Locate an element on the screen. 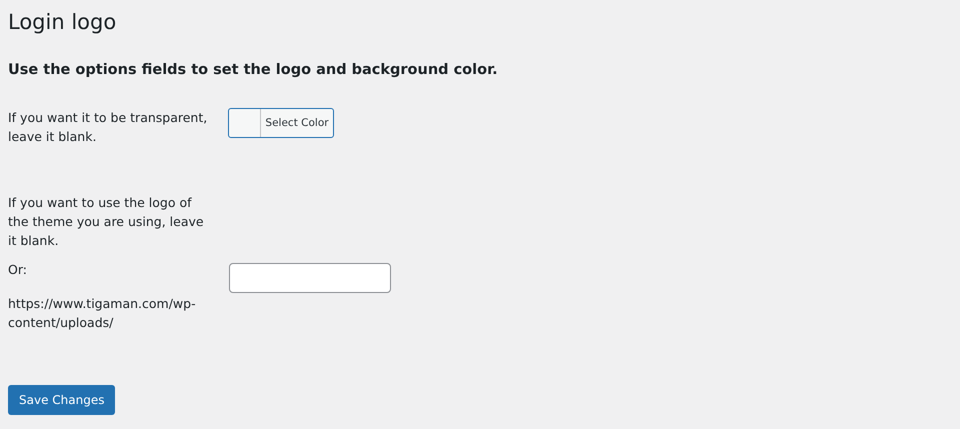  path-text: https://www.tigaman.com/wp-content/uploads/ is located at coordinates (102, 313).